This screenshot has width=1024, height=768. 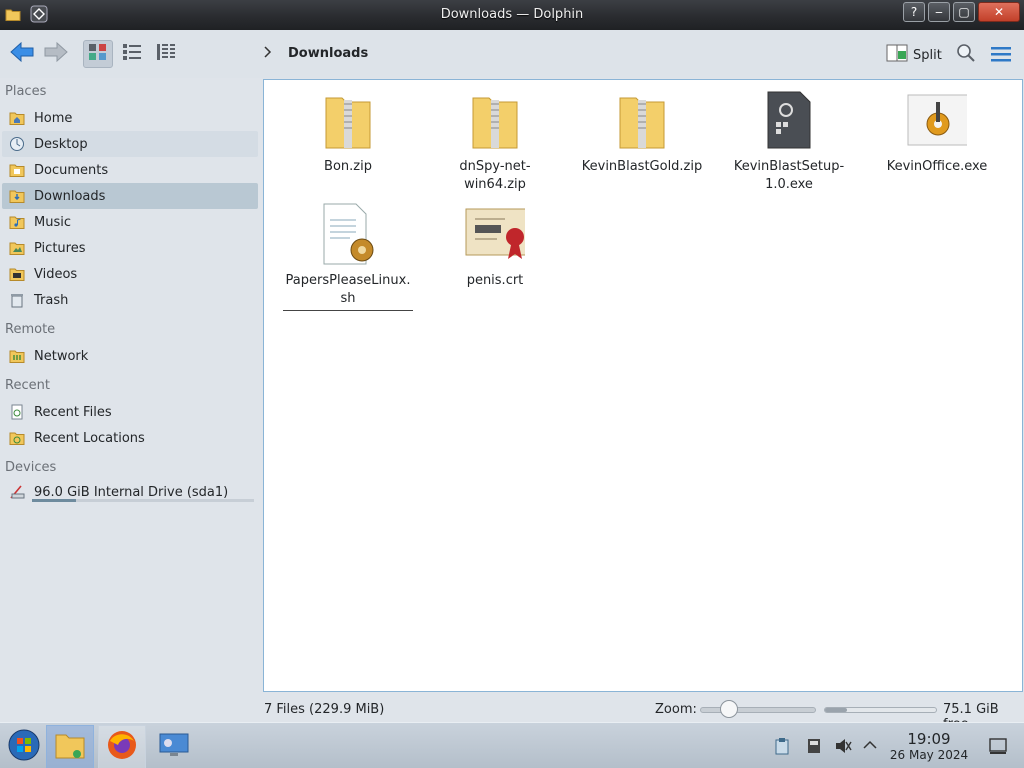 What do you see at coordinates (17, 248) in the screenshot?
I see `pictures-folder-icon` at bounding box center [17, 248].